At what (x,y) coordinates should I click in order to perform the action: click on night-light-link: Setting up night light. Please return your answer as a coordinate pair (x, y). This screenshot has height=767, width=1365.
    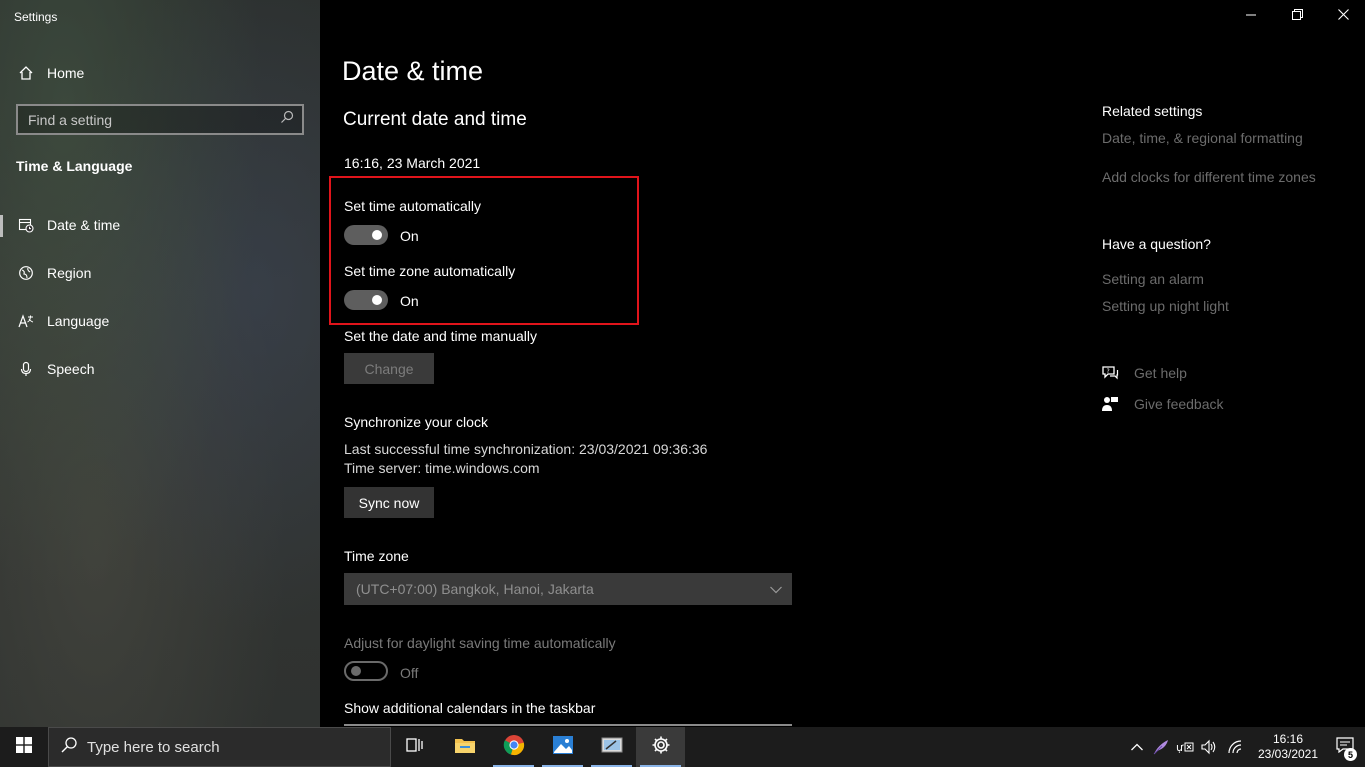
    Looking at the image, I should click on (1165, 306).